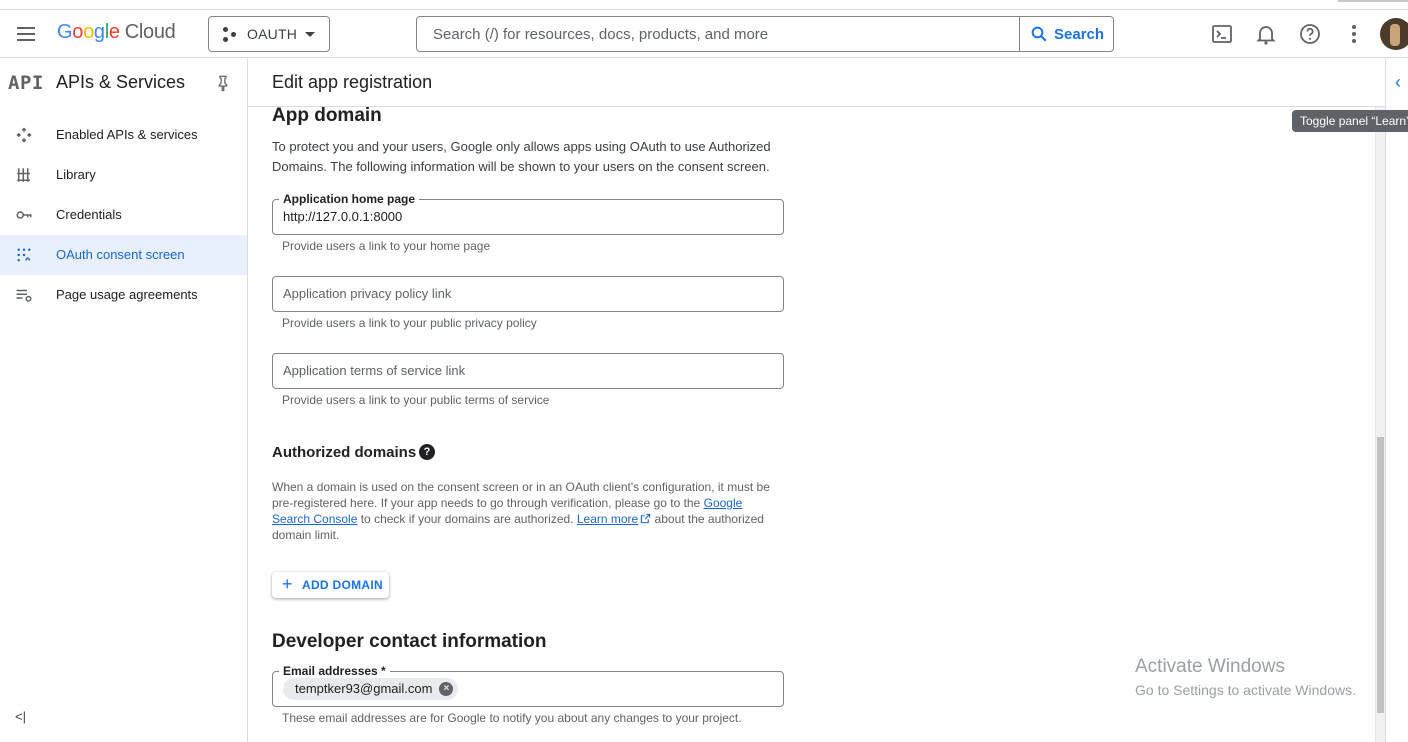  I want to click on plus-icon: +, so click(287, 584).